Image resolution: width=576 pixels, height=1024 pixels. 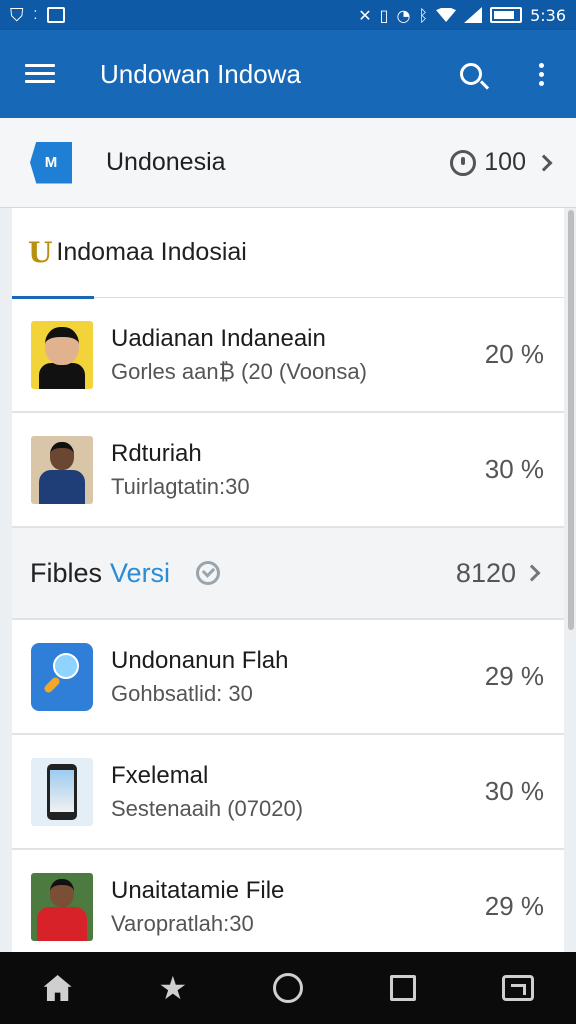 I want to click on verified-check-icon, so click(x=208, y=573).